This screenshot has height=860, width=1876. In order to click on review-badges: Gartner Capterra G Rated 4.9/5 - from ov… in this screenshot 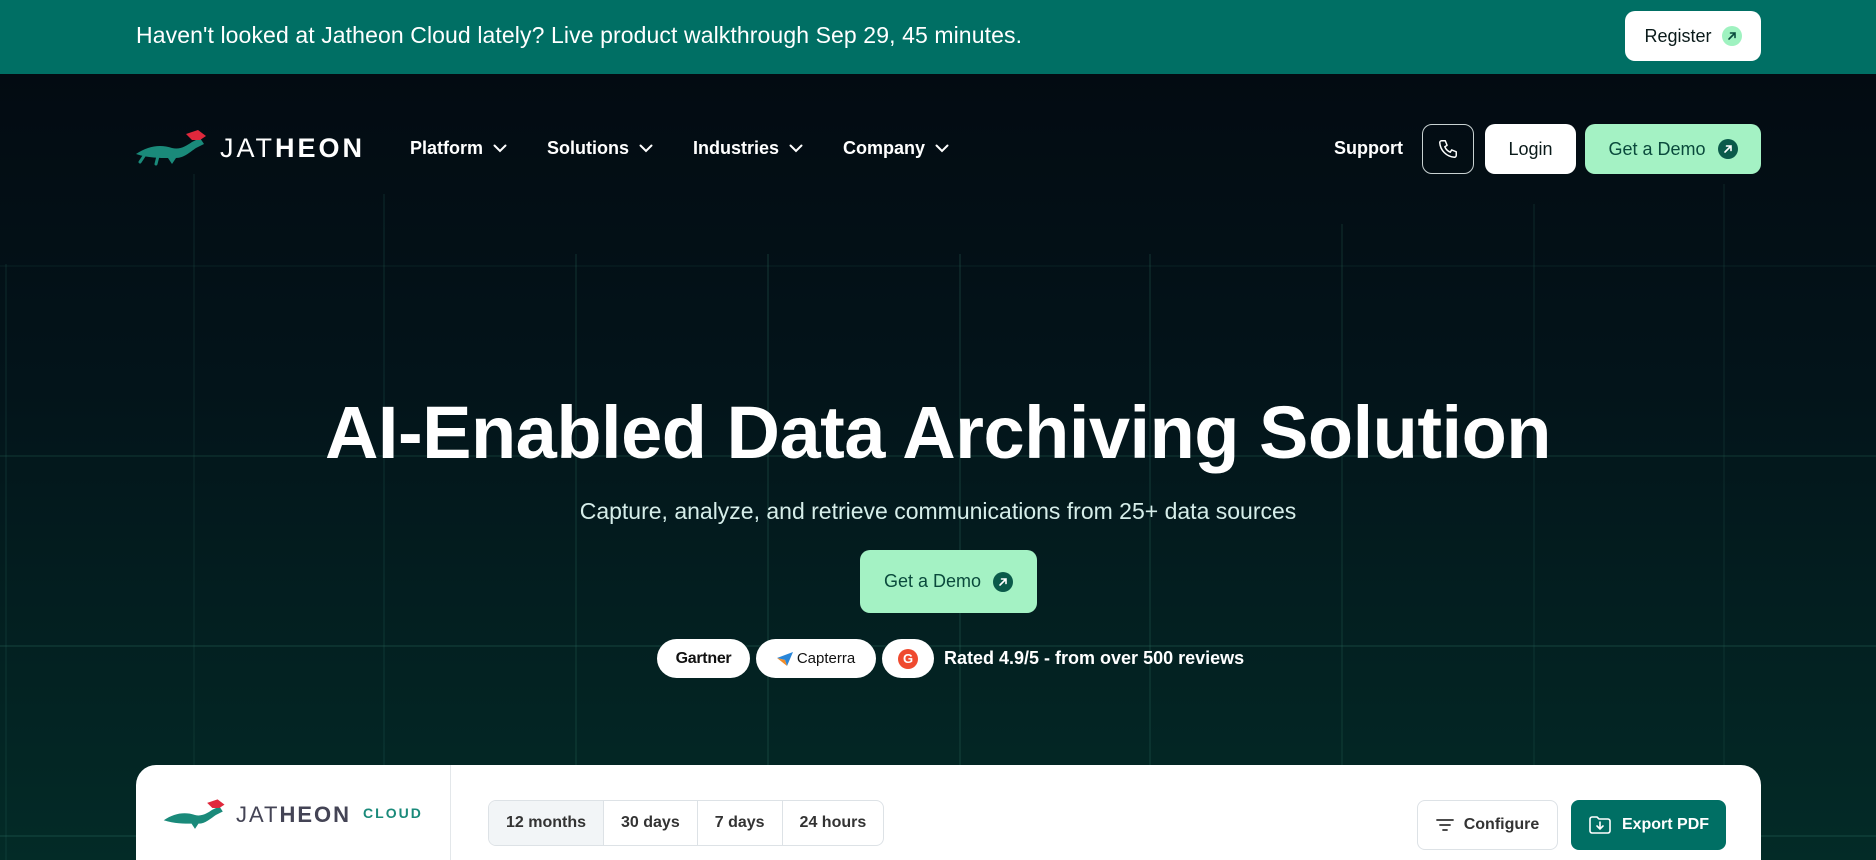, I will do `click(950, 658)`.